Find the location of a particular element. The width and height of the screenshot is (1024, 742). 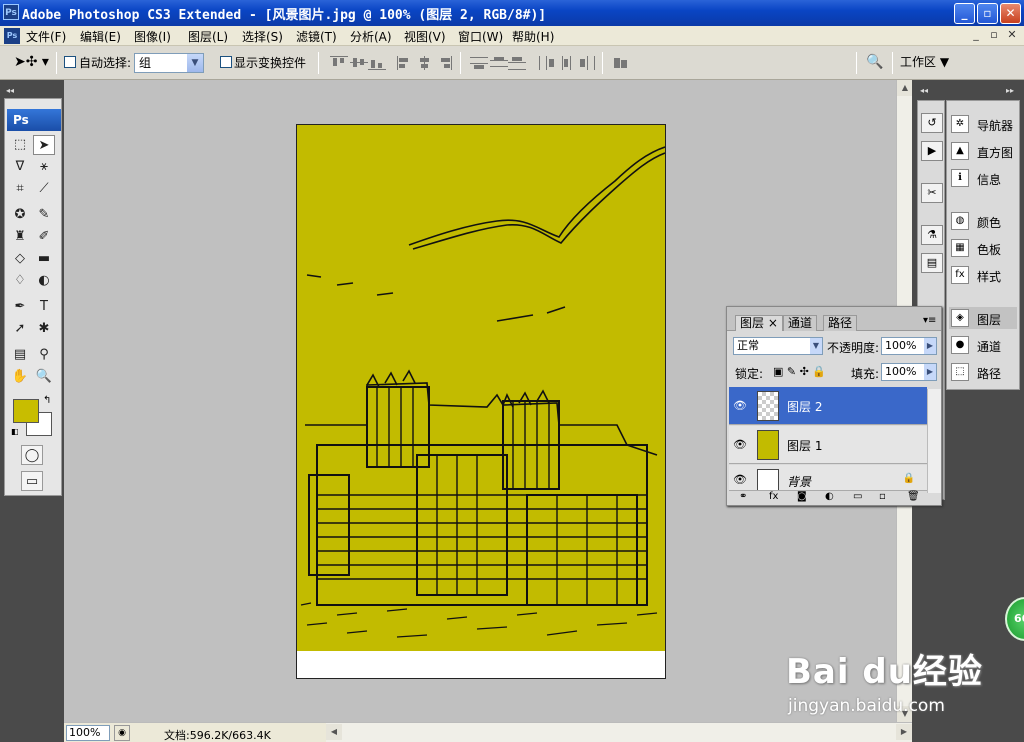

gradient-tool-icon: ▬ is located at coordinates (44, 259).